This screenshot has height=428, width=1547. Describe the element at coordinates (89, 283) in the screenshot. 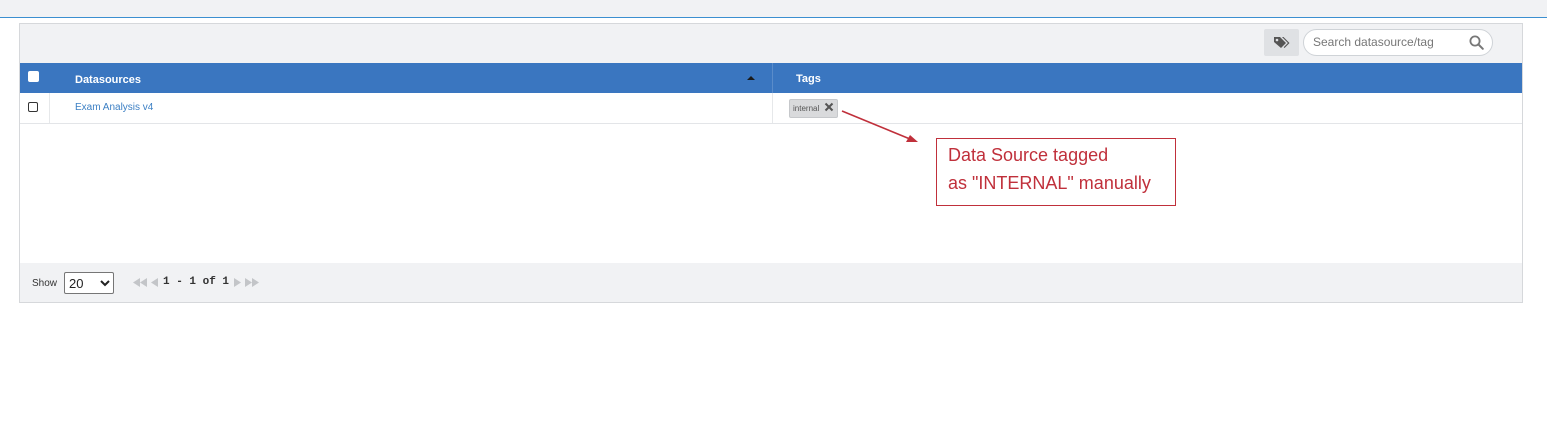

I see `page-size-select: 20` at that location.